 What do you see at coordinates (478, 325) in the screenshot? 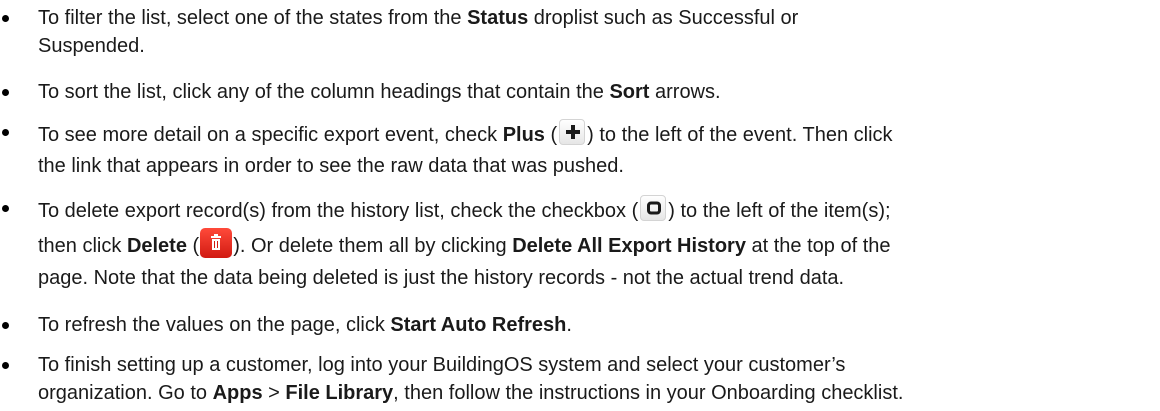
I see `start-auto-refresh-term: Start Auto Refresh` at bounding box center [478, 325].